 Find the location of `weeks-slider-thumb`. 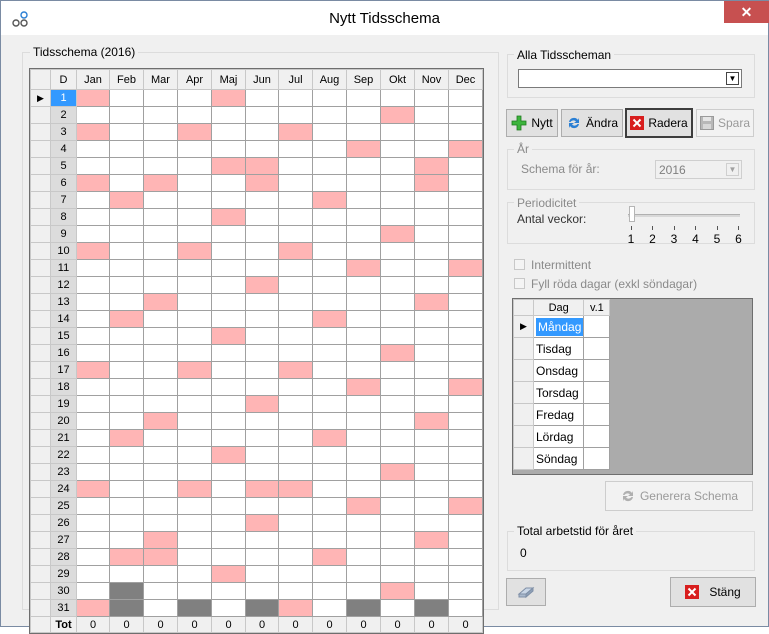

weeks-slider-thumb is located at coordinates (632, 214).